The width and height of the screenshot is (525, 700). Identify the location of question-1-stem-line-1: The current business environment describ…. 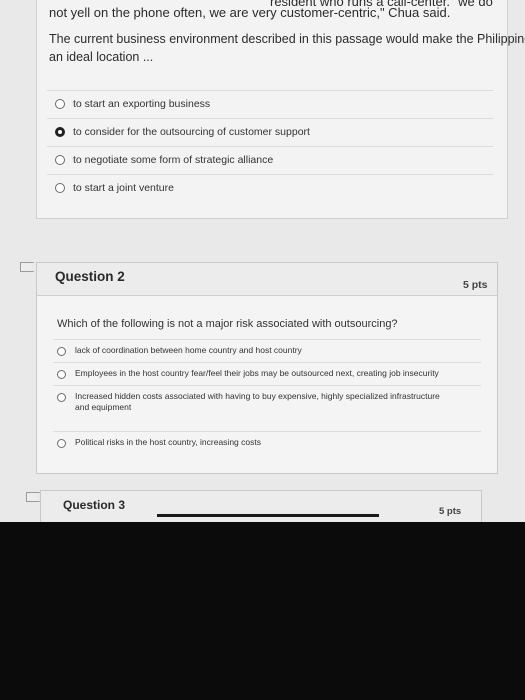
(287, 39).